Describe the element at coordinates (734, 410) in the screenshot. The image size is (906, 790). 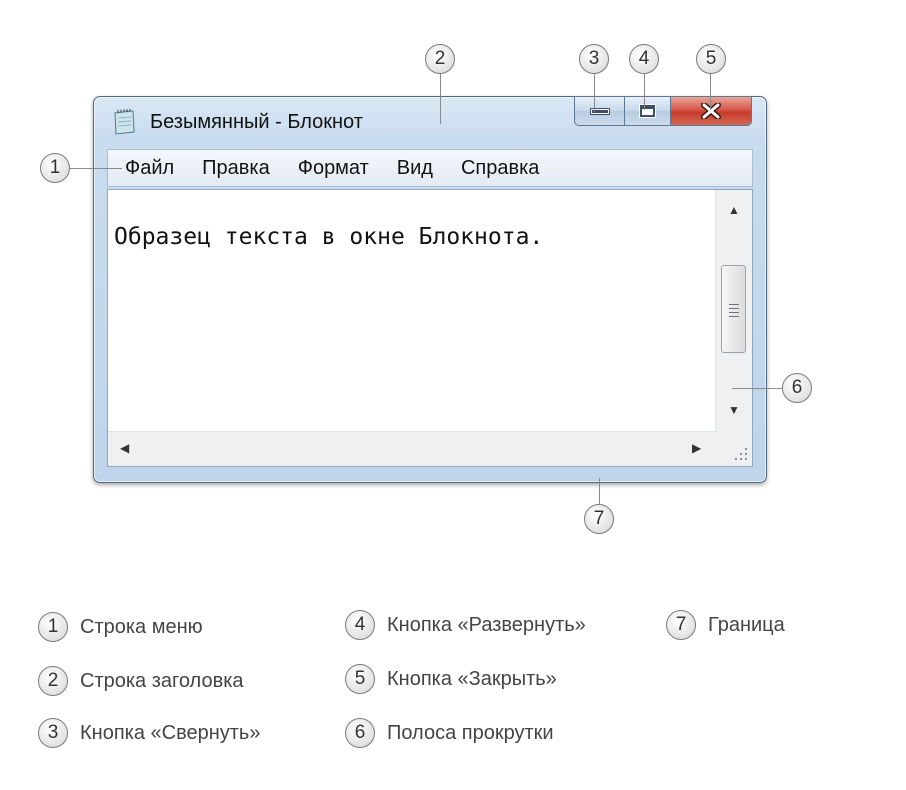
I see `scroll-down-arrow-icon: ▼` at that location.